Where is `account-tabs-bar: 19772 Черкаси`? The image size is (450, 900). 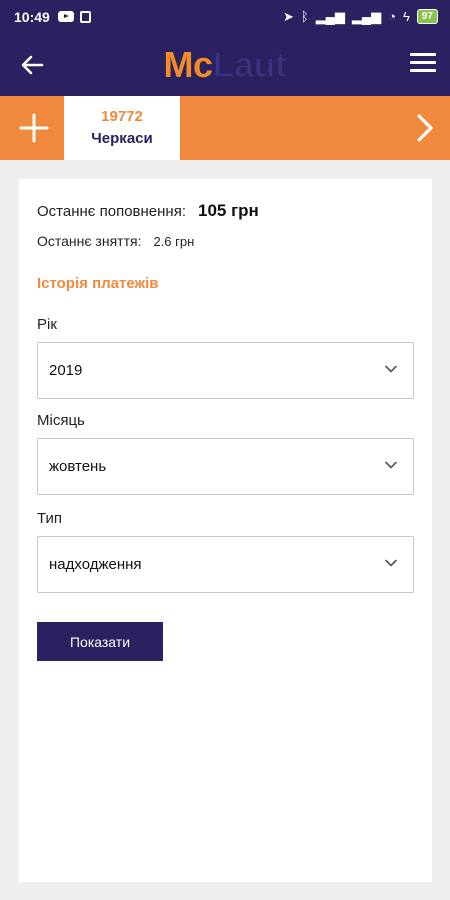
account-tabs-bar: 19772 Черкаси is located at coordinates (225, 128).